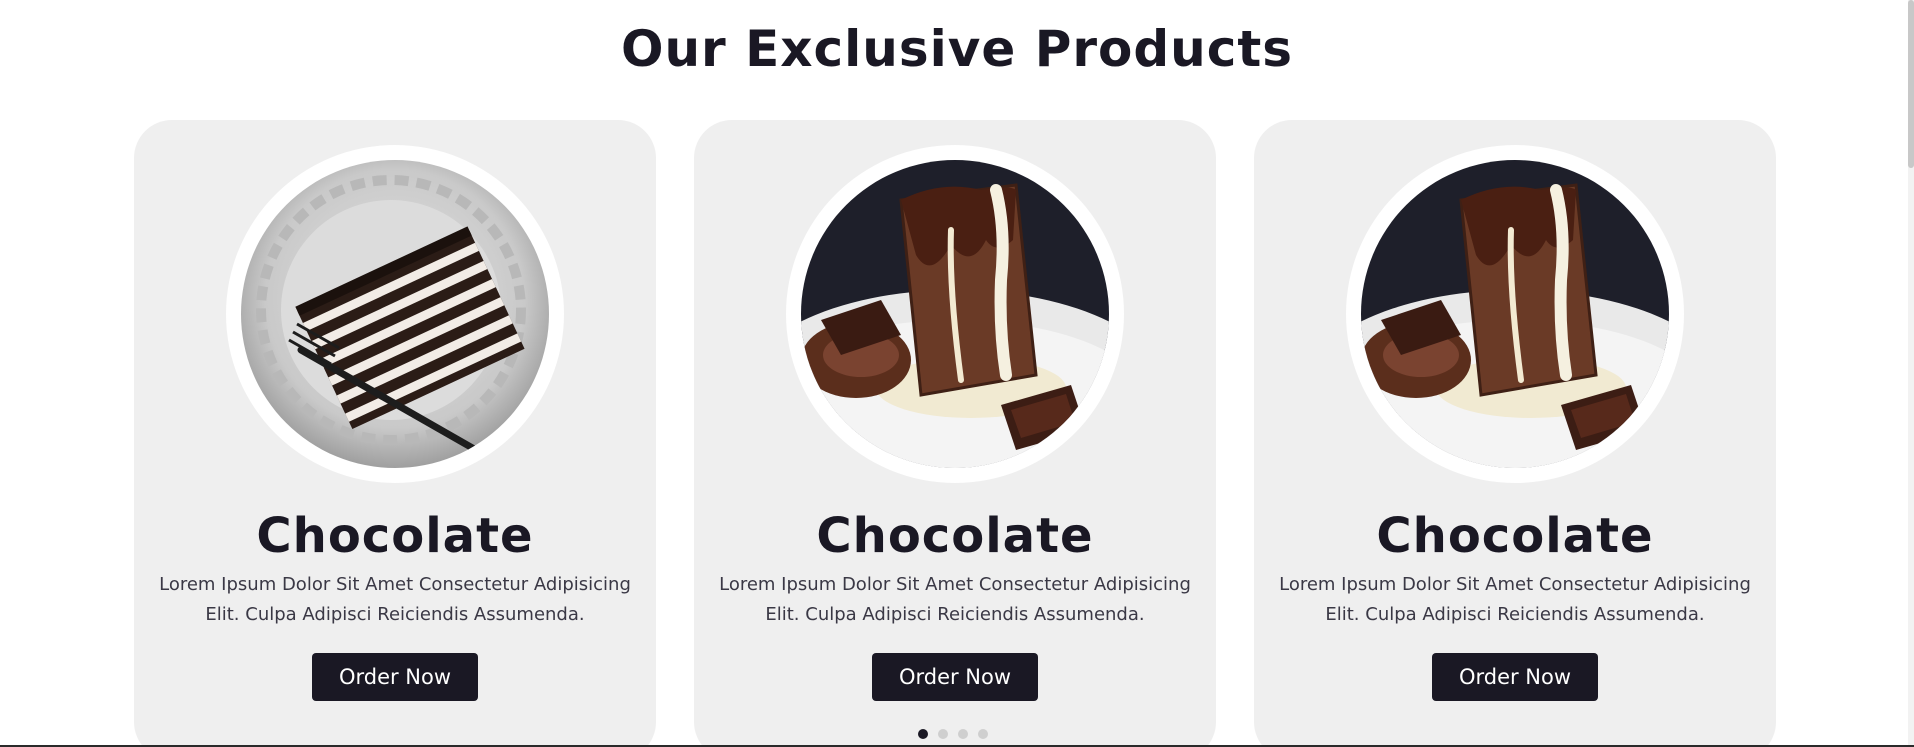  I want to click on scrollbar-thumb, so click(1911, 84).